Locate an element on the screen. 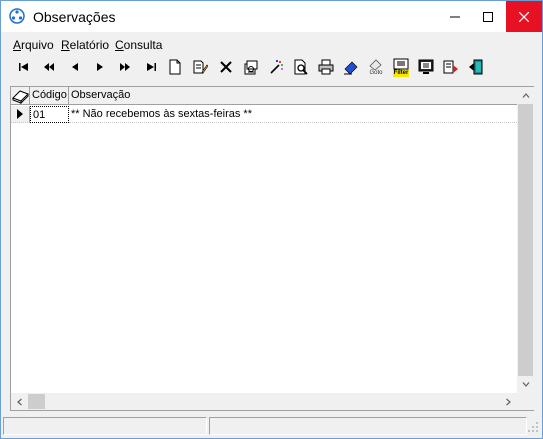 The image size is (543, 439). fast-forward-icon is located at coordinates (125, 67).